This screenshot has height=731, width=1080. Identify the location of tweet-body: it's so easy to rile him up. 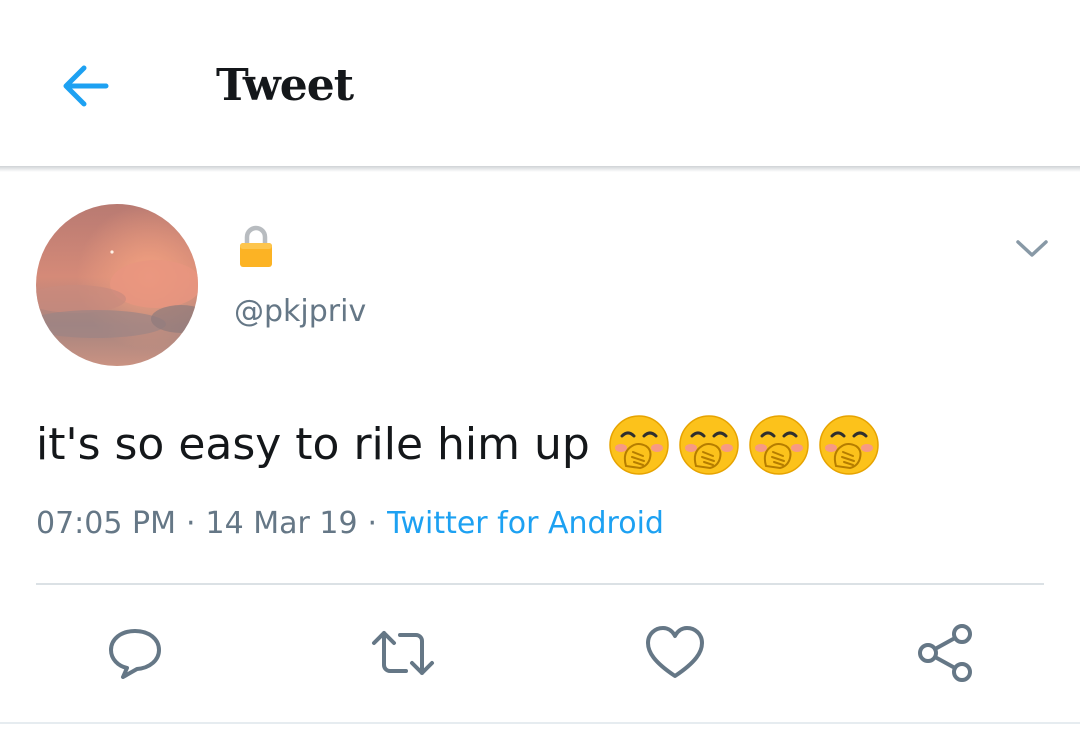
(458, 445).